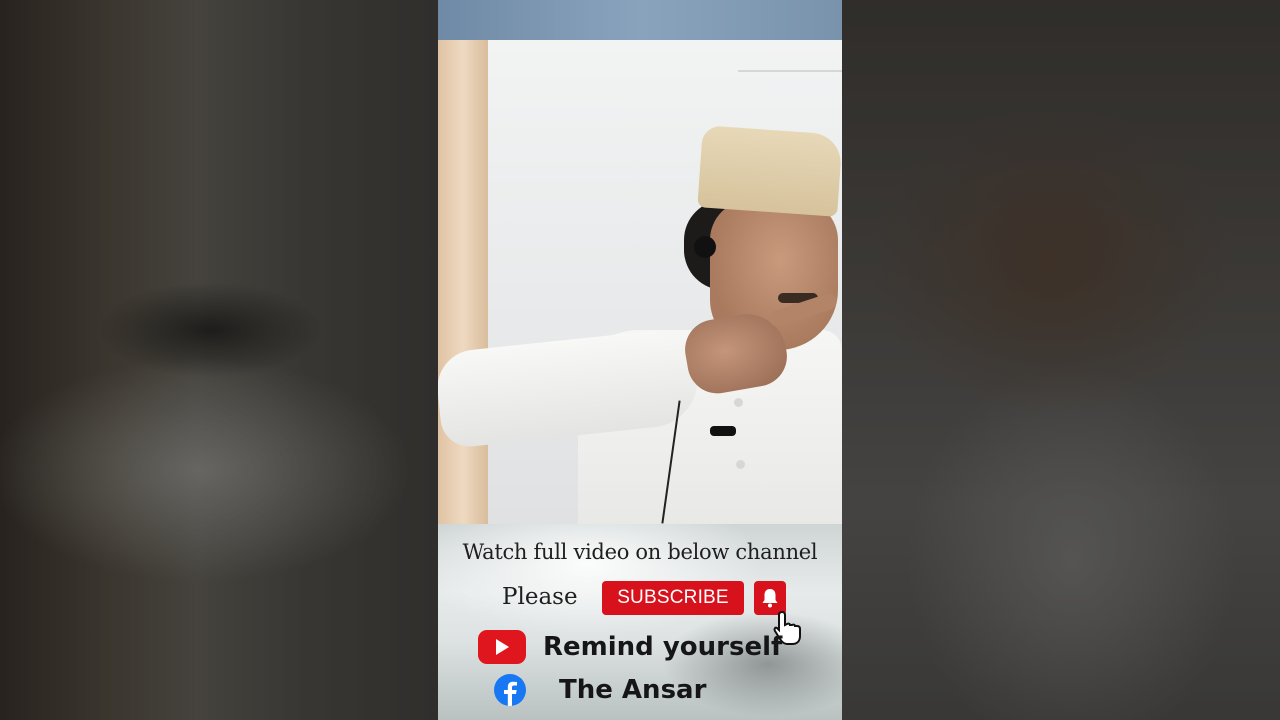 This screenshot has width=1280, height=720. I want to click on youtube-channel-row: Remind yourself, so click(630, 647).